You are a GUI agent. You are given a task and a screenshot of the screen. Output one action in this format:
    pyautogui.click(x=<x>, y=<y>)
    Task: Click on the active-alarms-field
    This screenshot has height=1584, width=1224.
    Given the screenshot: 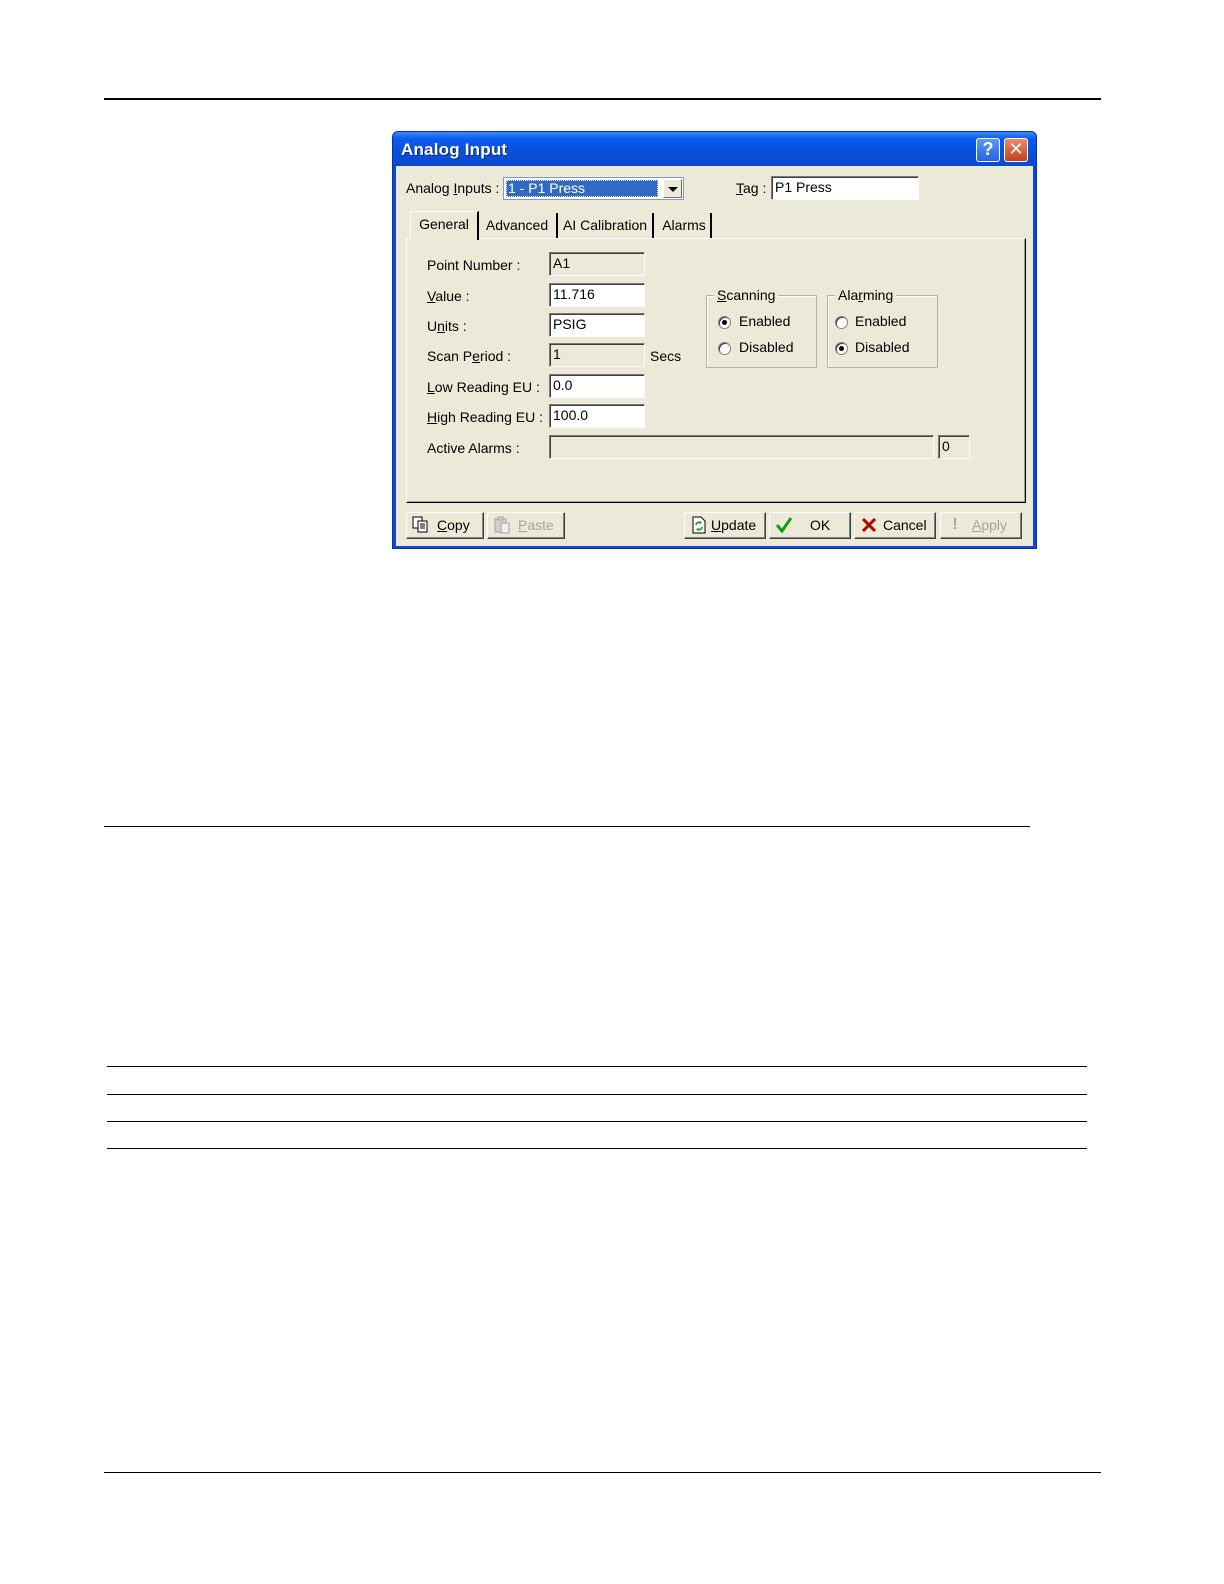 What is the action you would take?
    pyautogui.click(x=741, y=447)
    